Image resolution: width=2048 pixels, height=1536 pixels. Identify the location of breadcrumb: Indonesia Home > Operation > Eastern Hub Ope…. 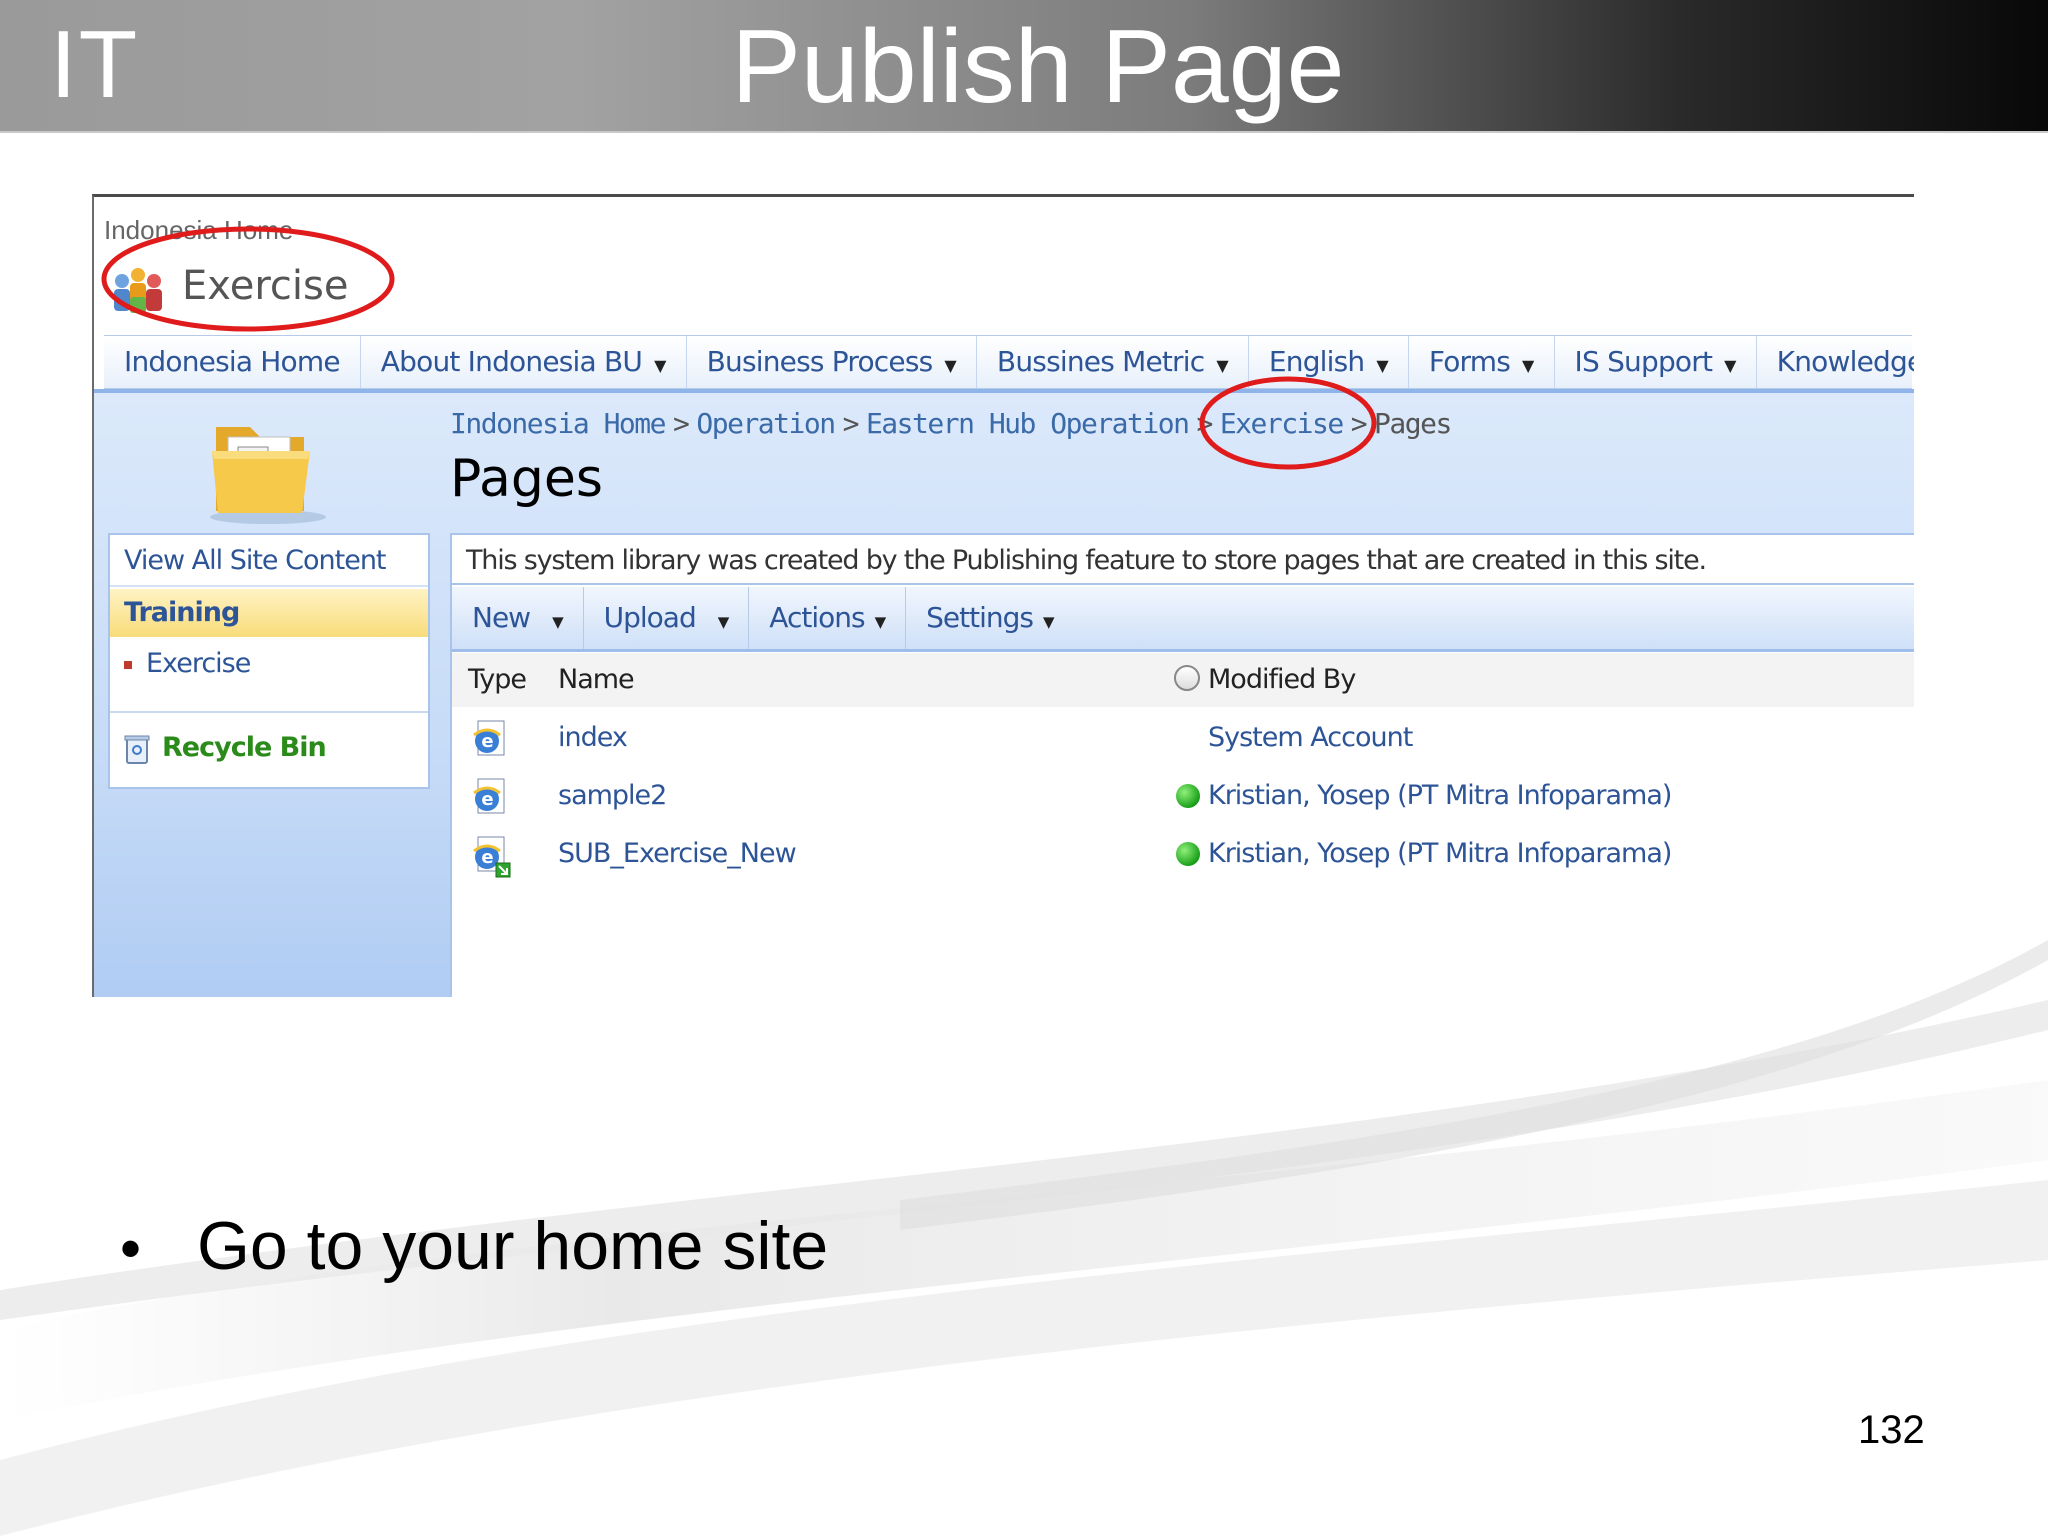
(951, 423).